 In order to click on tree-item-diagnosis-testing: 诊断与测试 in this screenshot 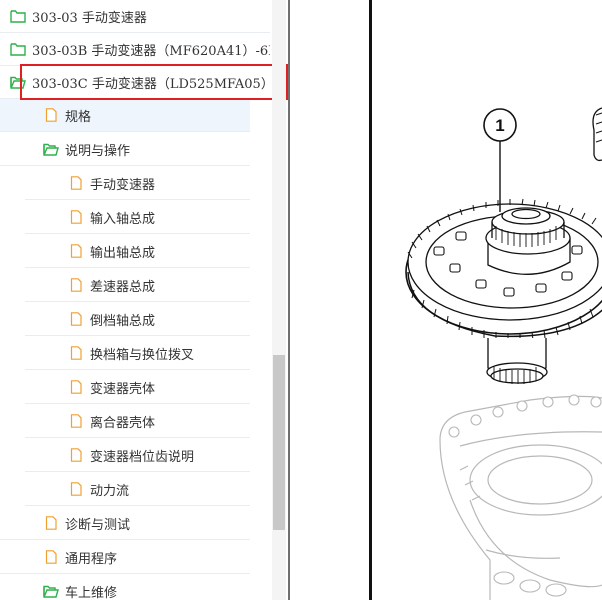, I will do `click(125, 523)`.